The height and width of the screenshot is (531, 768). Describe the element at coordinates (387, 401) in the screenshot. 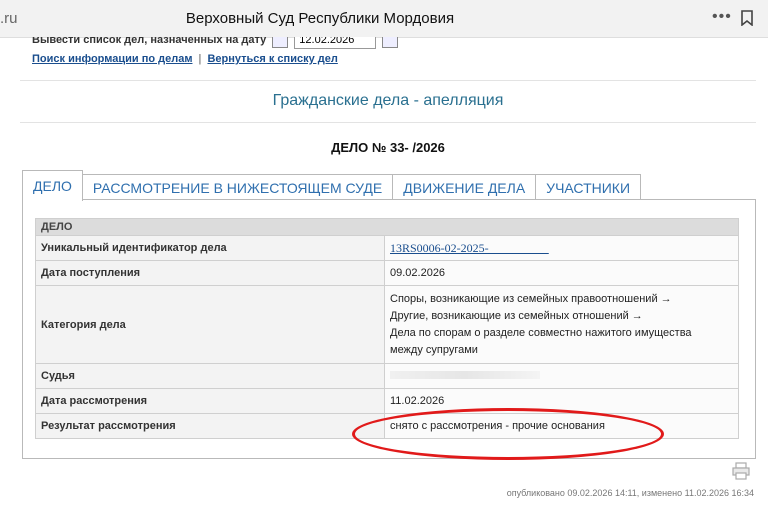

I see `table-row: Дата рассмотрения 11.02.2026` at that location.